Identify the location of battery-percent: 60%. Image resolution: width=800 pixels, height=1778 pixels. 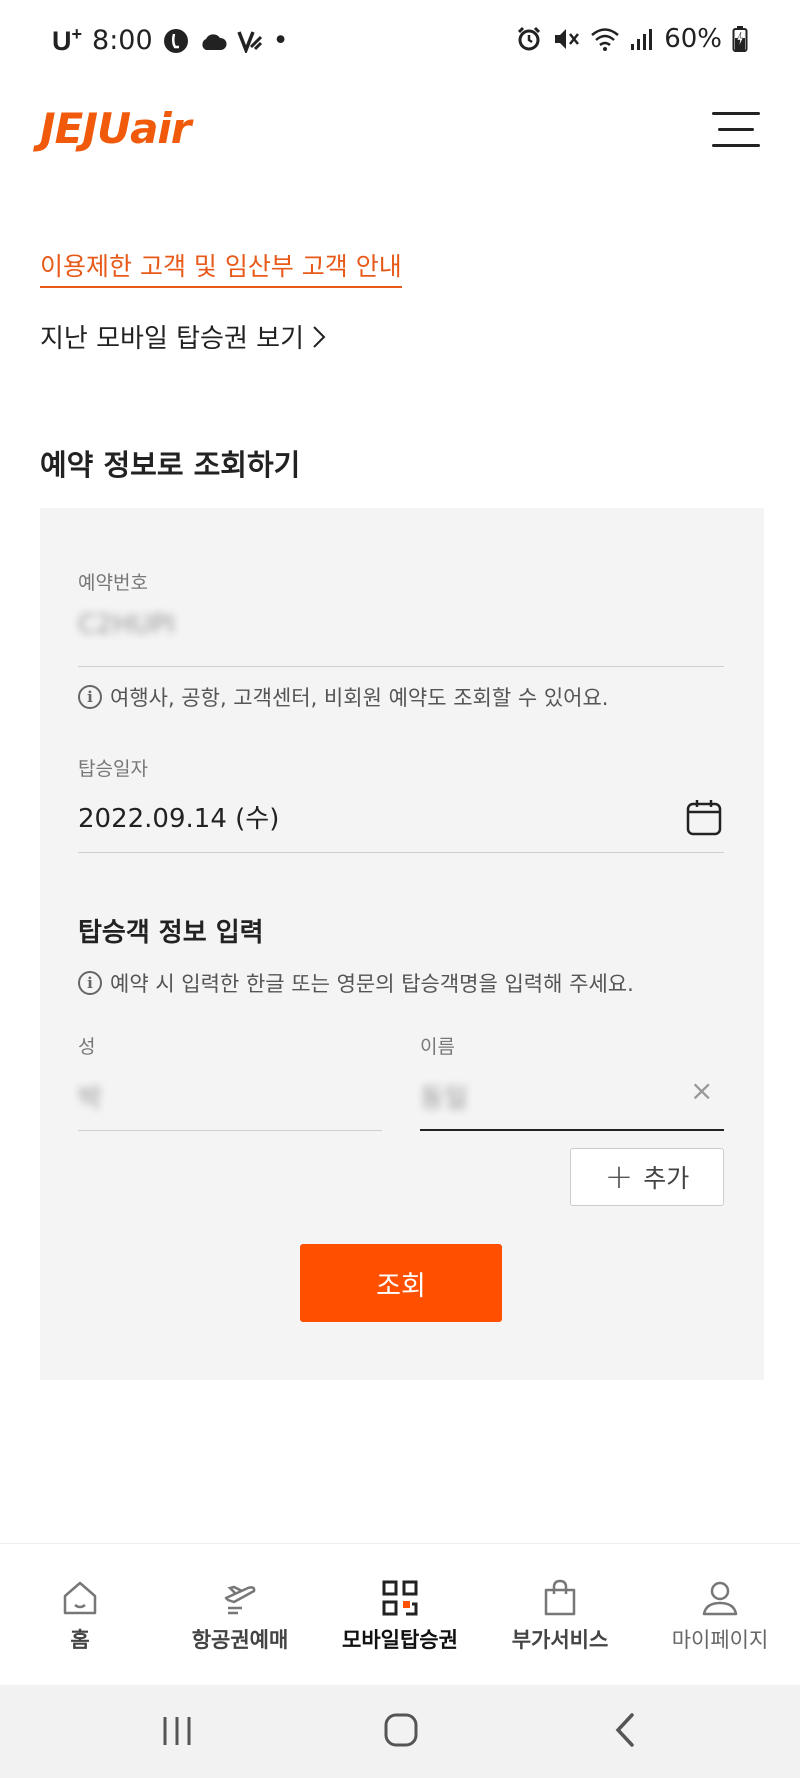
(693, 39).